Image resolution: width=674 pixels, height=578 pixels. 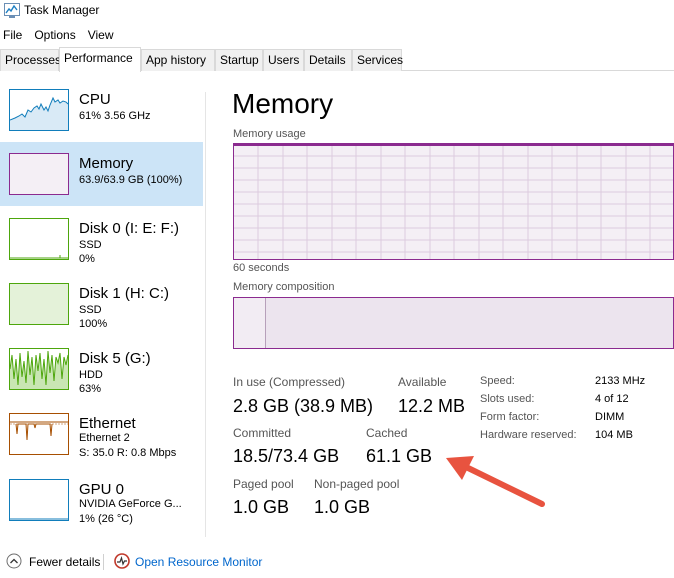 I want to click on sidebar-item-cpu: CPU 61% 3.56 GHz, so click(x=101, y=110).